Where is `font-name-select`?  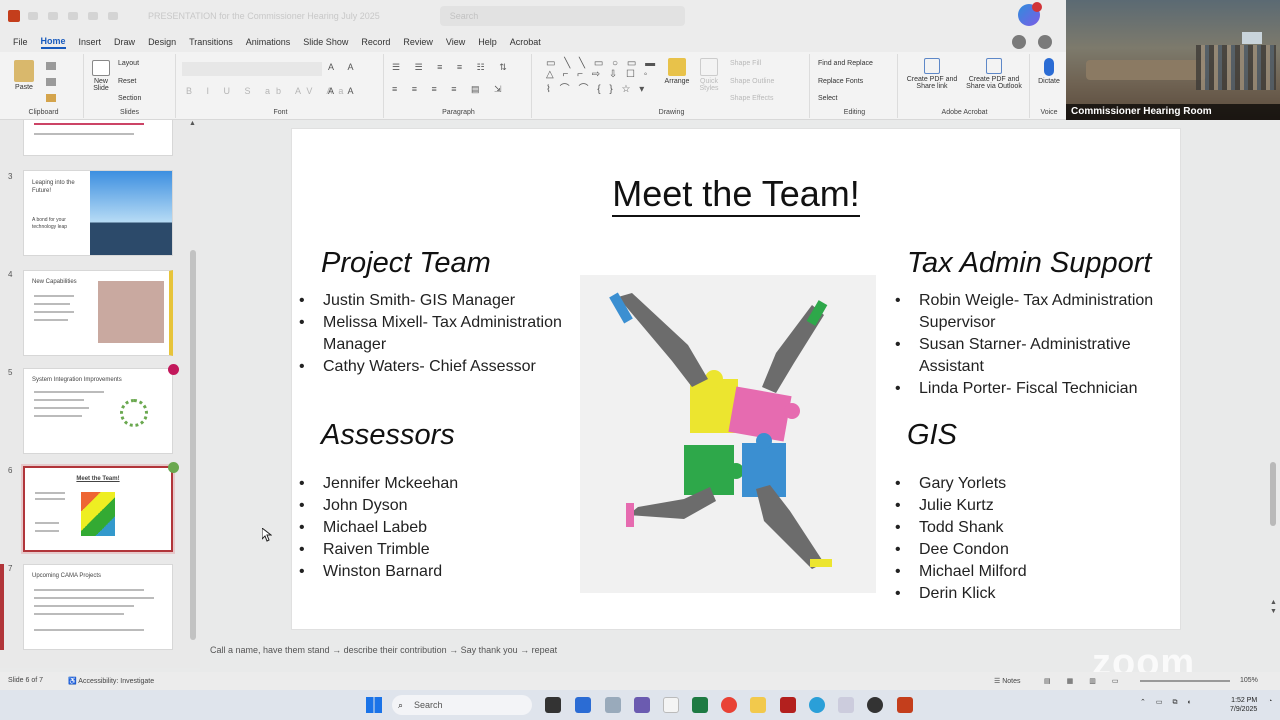
font-name-select is located at coordinates (252, 69).